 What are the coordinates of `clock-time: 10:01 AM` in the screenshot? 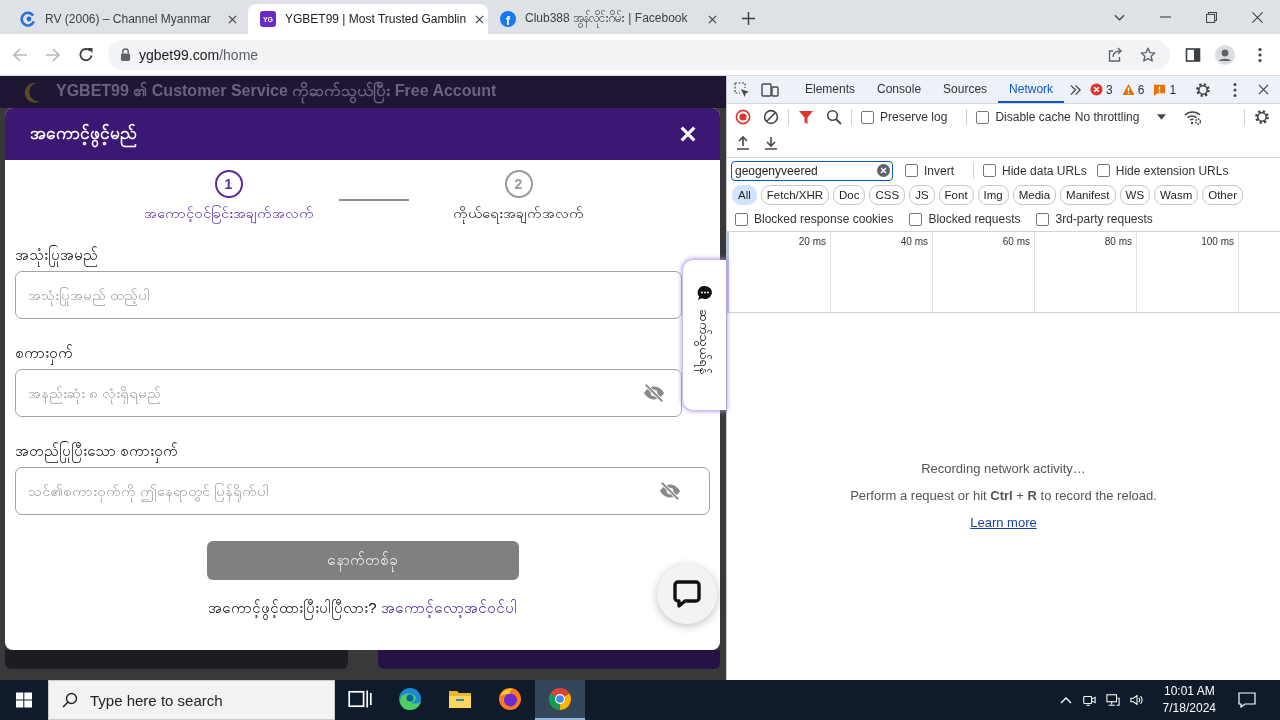 It's located at (1189, 691).